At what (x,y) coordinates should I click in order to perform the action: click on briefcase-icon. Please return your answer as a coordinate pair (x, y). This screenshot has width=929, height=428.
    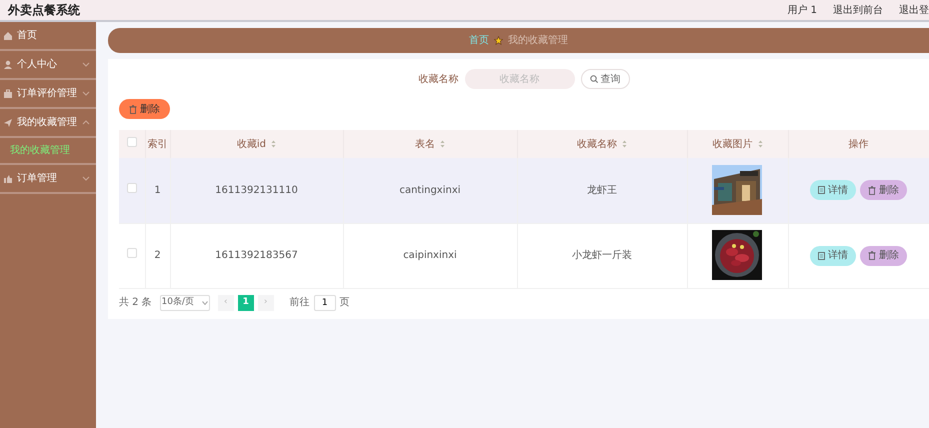
    Looking at the image, I should click on (8, 93).